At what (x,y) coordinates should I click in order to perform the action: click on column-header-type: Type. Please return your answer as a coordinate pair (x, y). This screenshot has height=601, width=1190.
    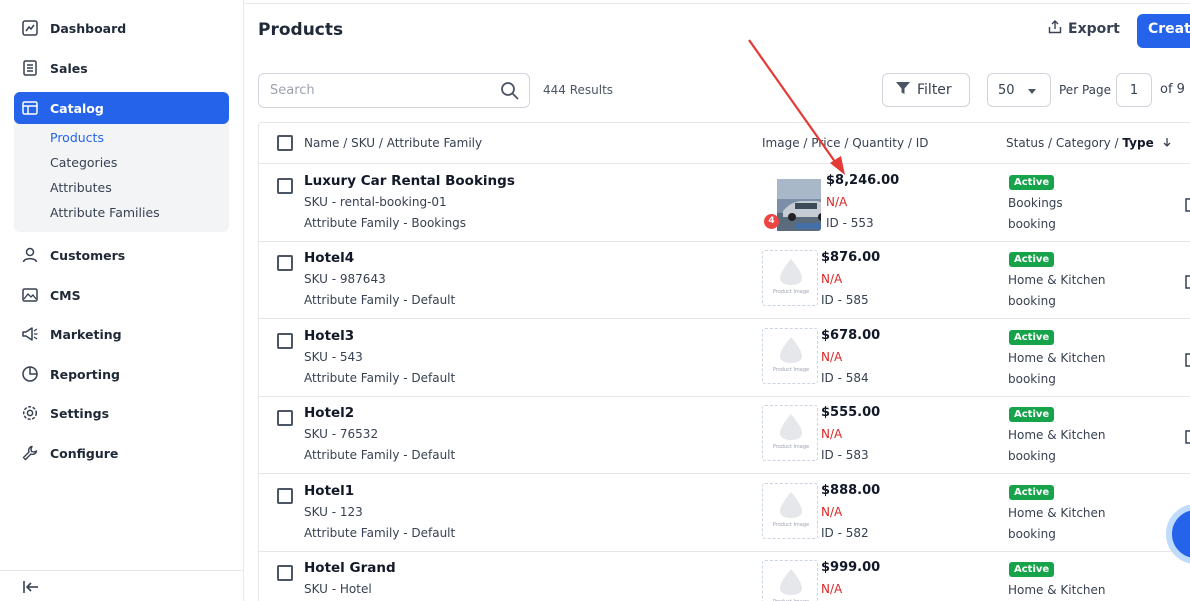
    Looking at the image, I should click on (1138, 143).